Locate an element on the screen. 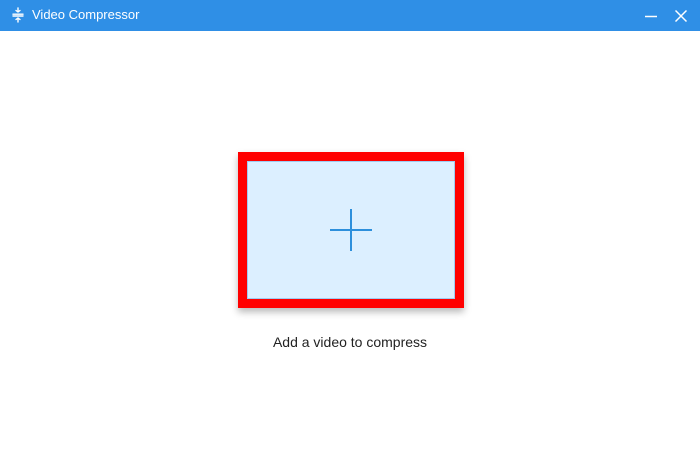  minimize-icon is located at coordinates (651, 16).